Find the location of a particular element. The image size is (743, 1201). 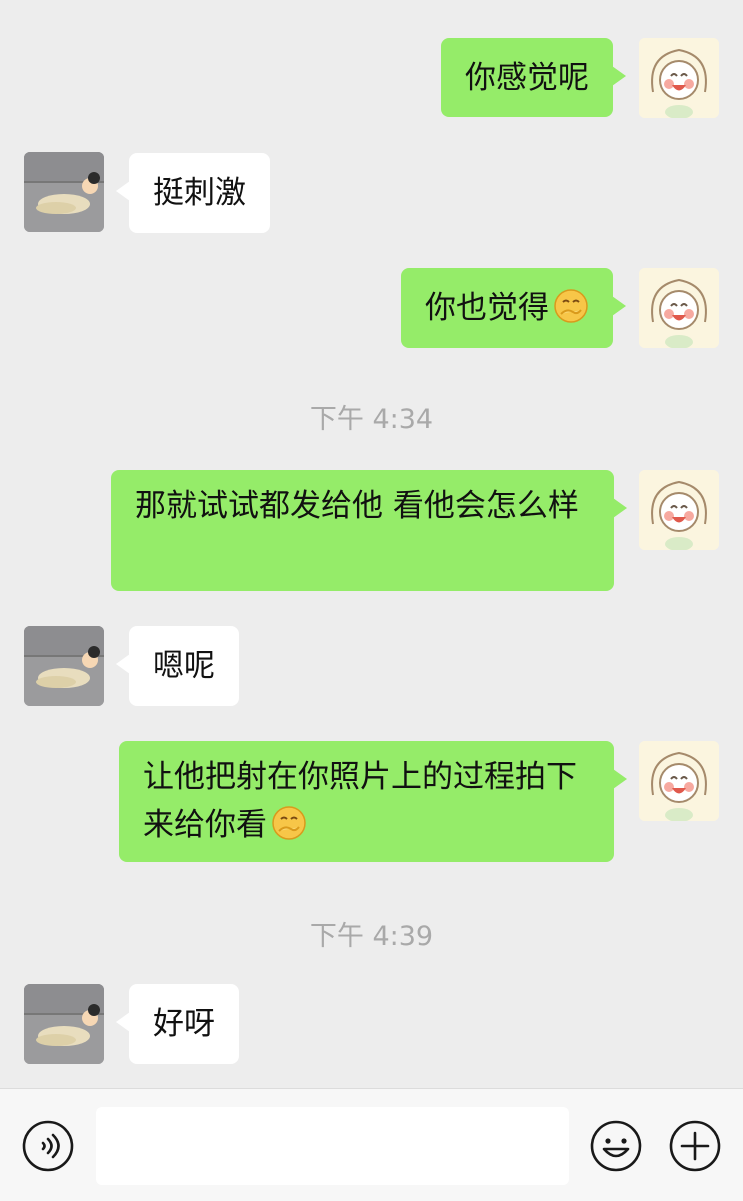

input-toolbar is located at coordinates (371, 1144).